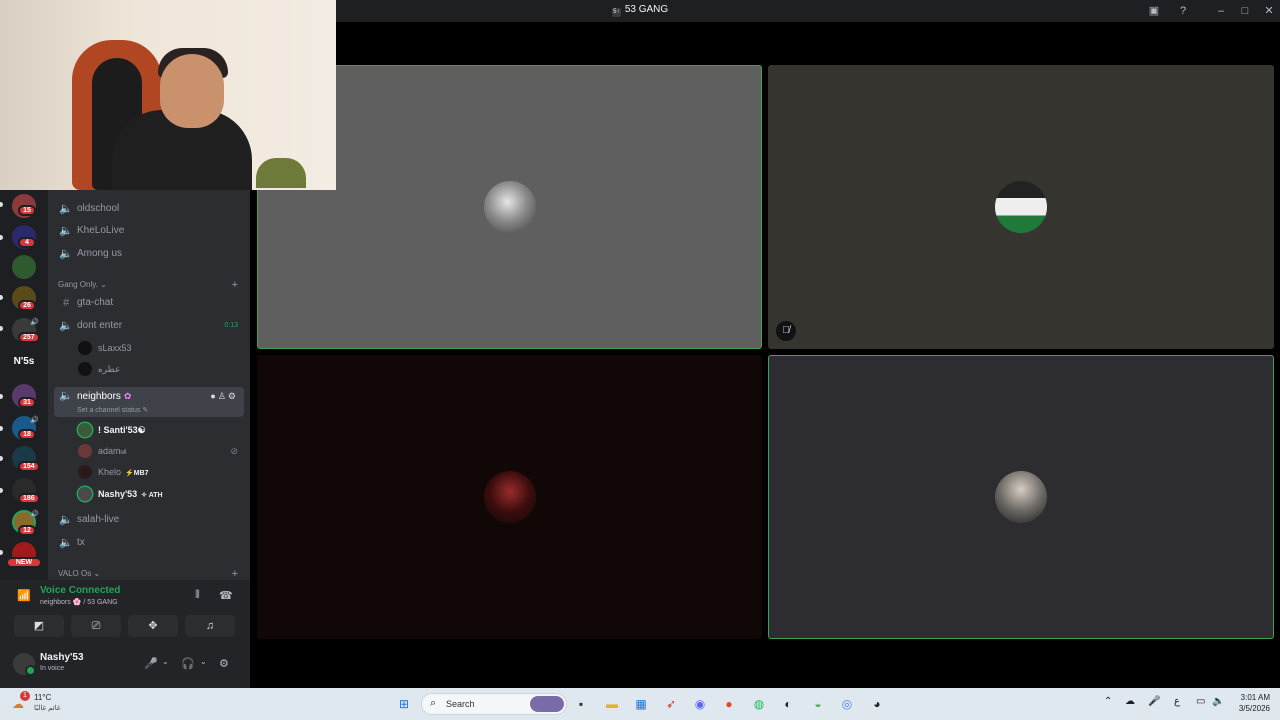 This screenshot has height=720, width=1280. Describe the element at coordinates (110, 472) in the screenshot. I see `member-name: Khelo` at that location.